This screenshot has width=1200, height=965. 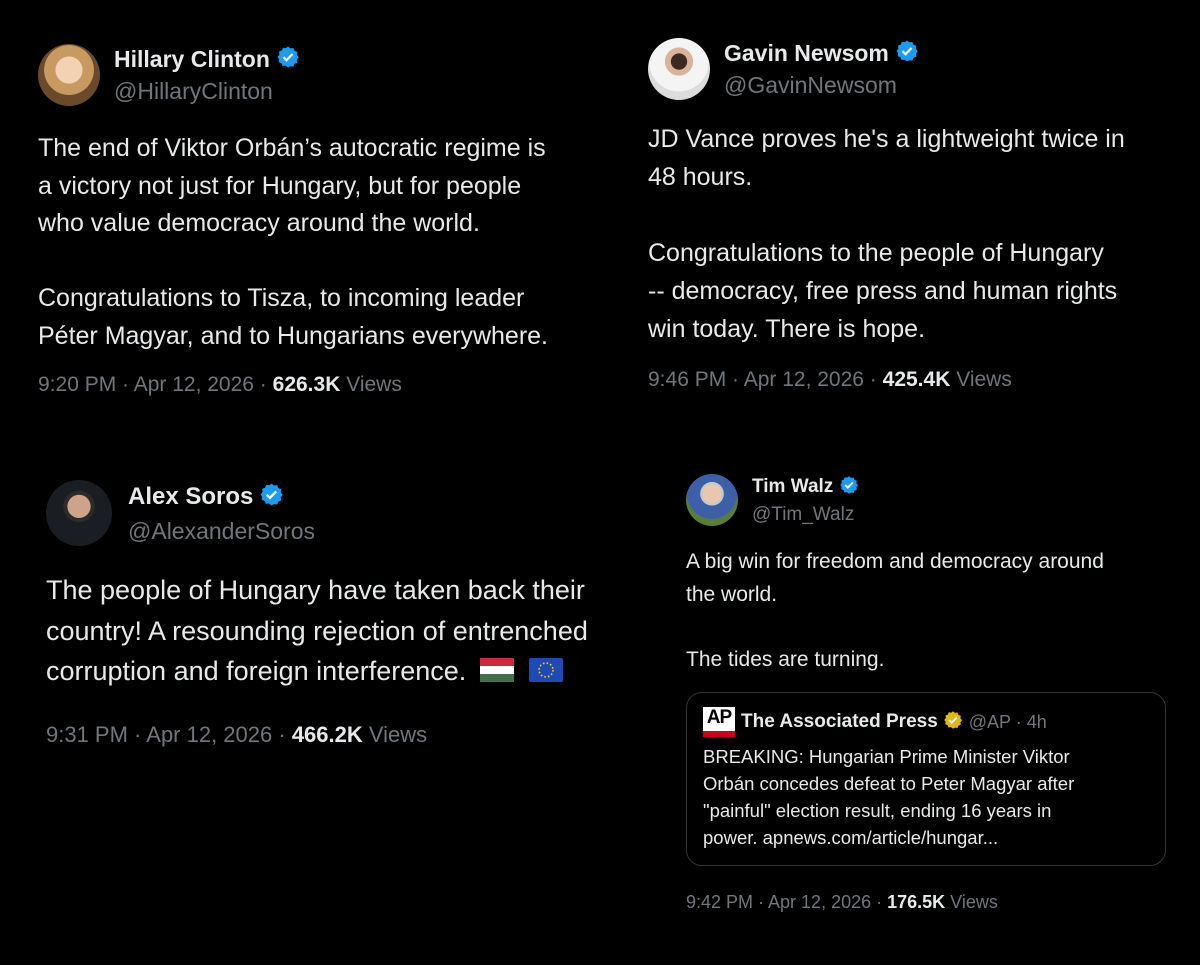 What do you see at coordinates (192, 59) in the screenshot?
I see `author-name: Hillary Clinton` at bounding box center [192, 59].